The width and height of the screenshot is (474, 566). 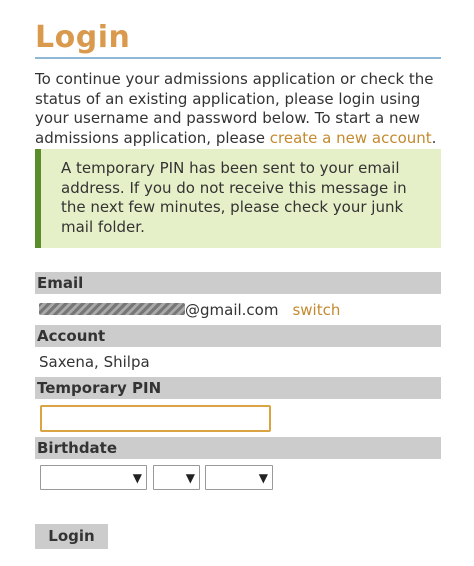 What do you see at coordinates (238, 283) in the screenshot?
I see `email-label: Email` at bounding box center [238, 283].